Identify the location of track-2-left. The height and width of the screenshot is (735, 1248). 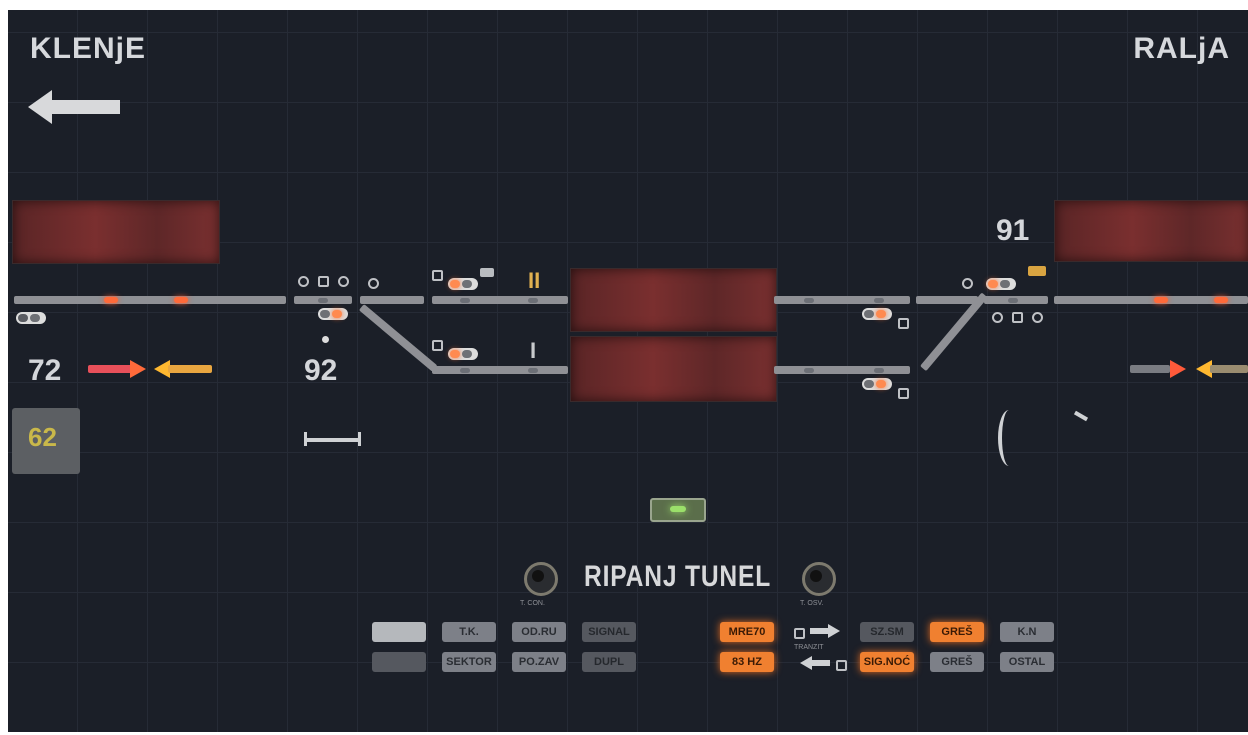
(500, 300).